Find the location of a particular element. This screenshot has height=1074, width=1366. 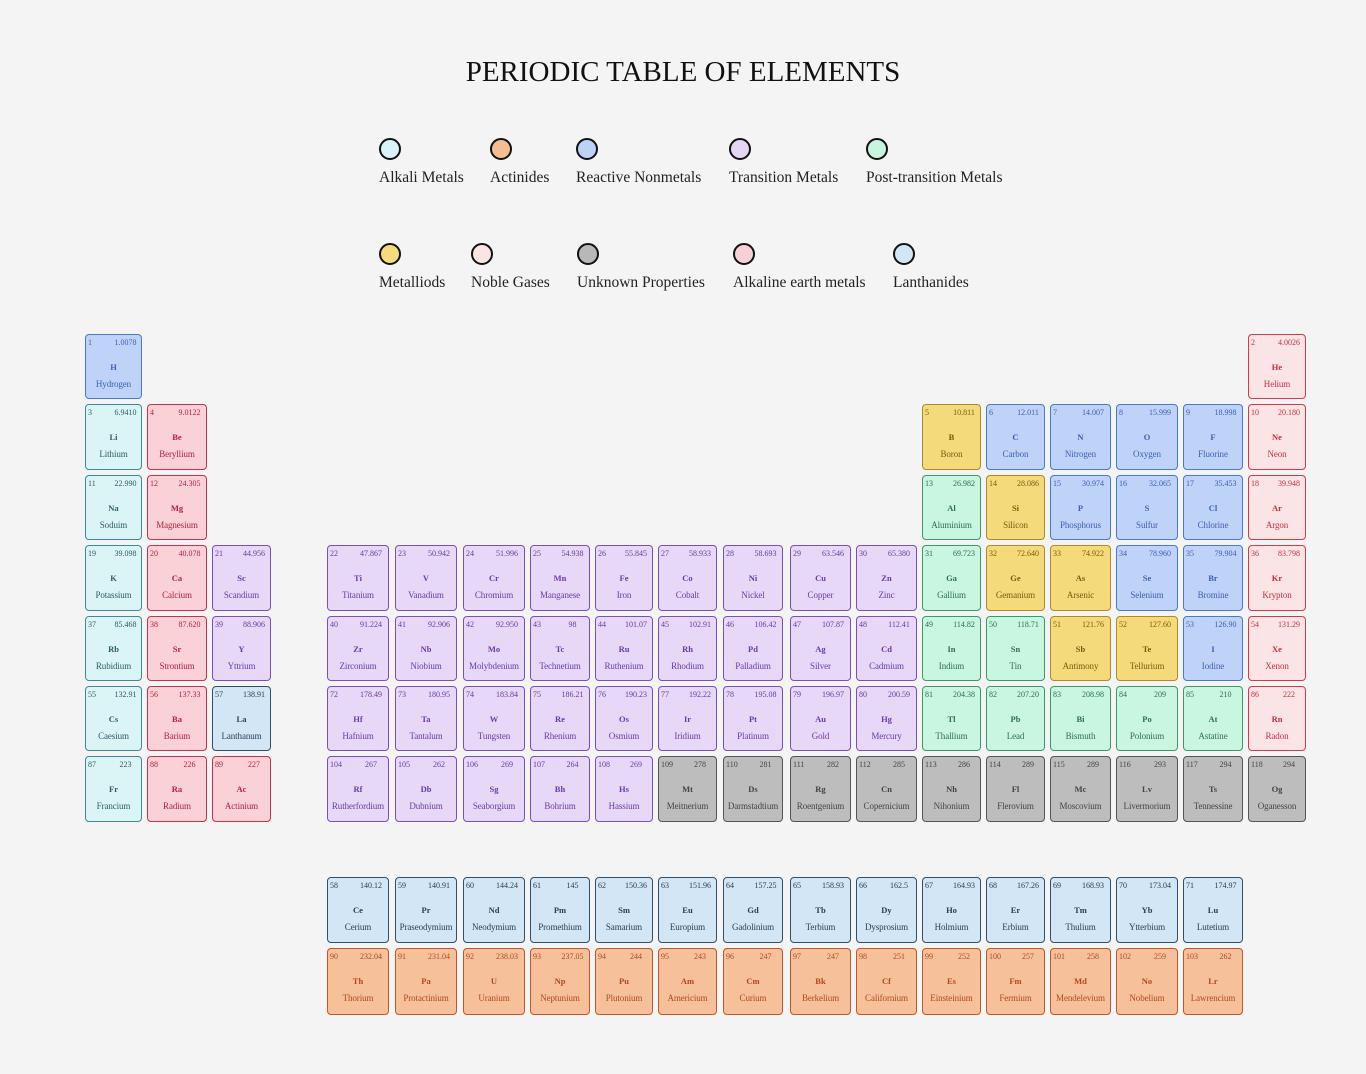

element-cell-einsteinium: 99 252 Es Einsteinium is located at coordinates (951, 981).